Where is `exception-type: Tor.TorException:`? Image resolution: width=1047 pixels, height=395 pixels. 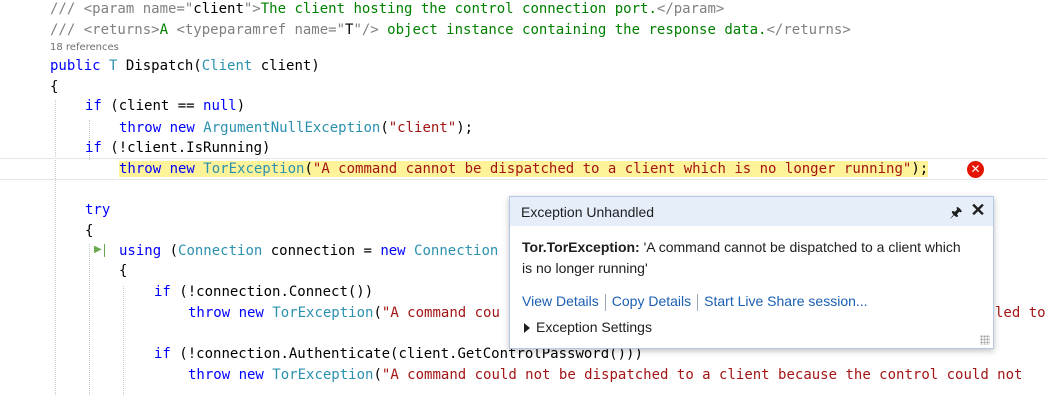
exception-type: Tor.TorException: is located at coordinates (581, 247).